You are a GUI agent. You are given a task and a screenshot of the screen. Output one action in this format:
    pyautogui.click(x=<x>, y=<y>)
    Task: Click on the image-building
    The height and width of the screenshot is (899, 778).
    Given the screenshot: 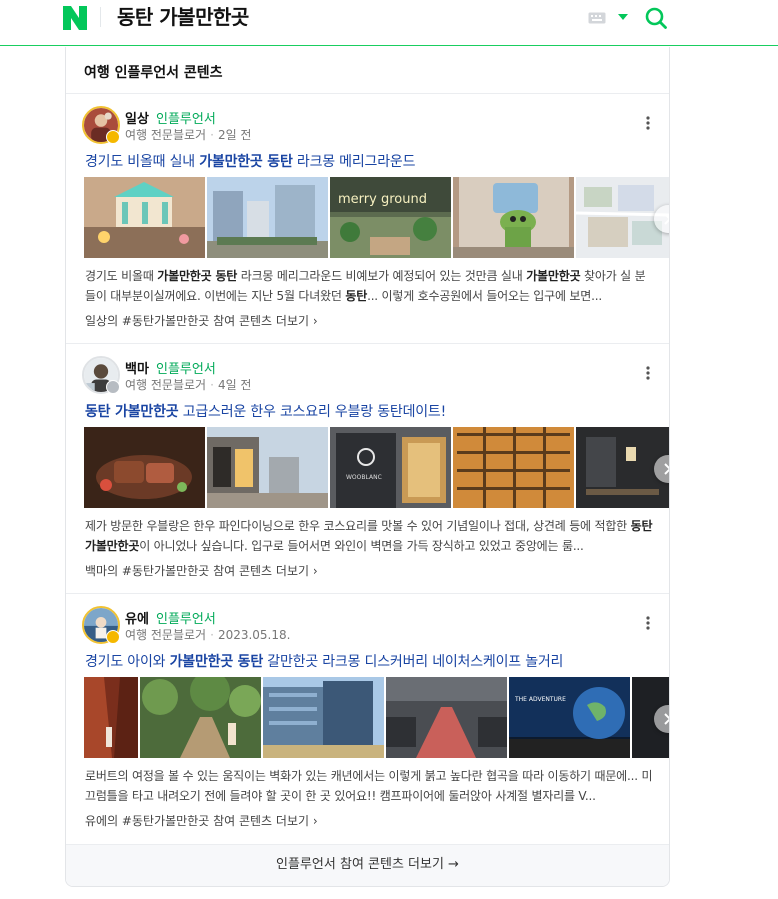 What is the action you would take?
    pyautogui.click(x=267, y=217)
    